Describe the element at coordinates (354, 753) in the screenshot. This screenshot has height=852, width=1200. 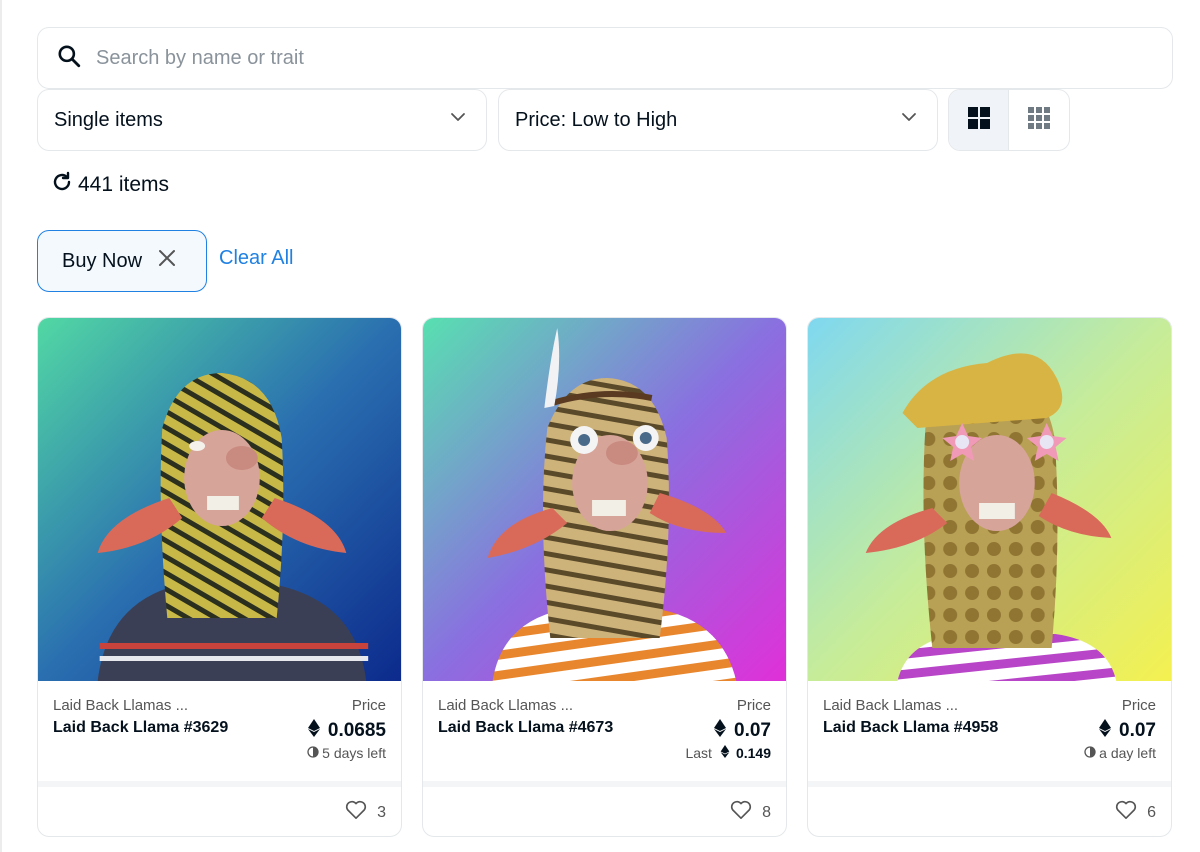
I see `time-left-label: 5 days left` at that location.